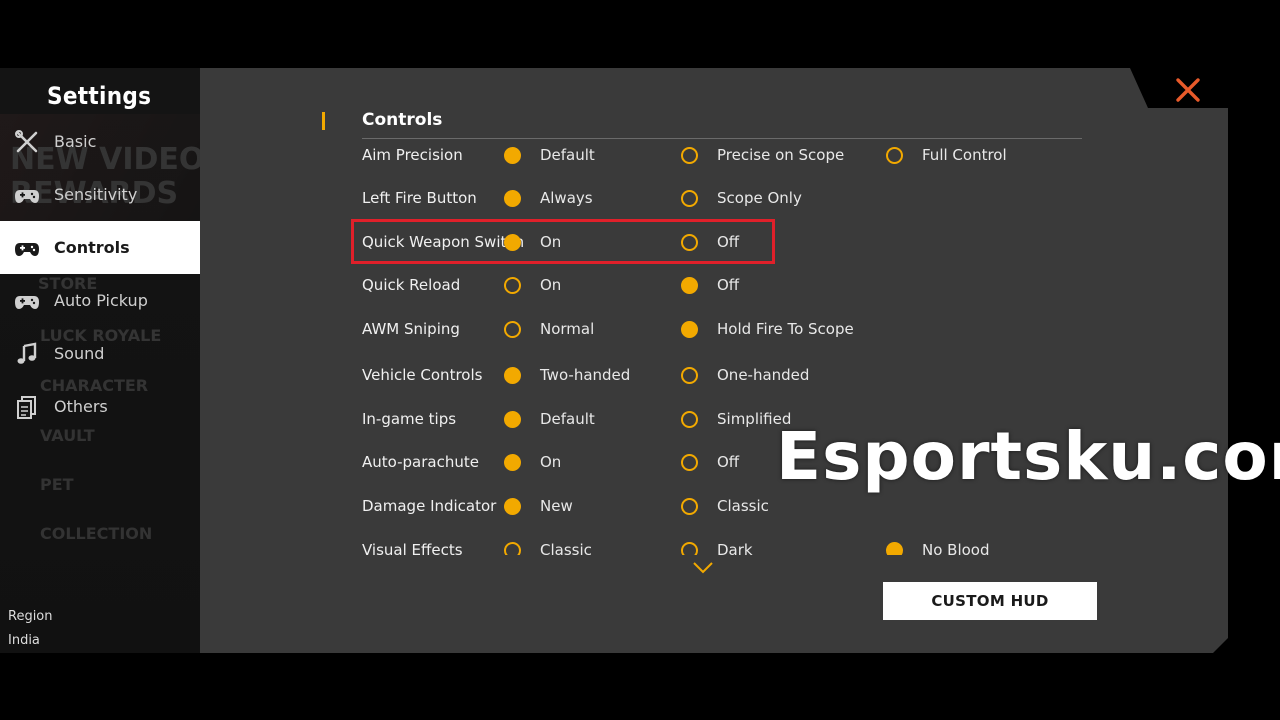 This screenshot has height=720, width=1280. What do you see at coordinates (411, 329) in the screenshot?
I see `setting-label: AWM Sniping` at bounding box center [411, 329].